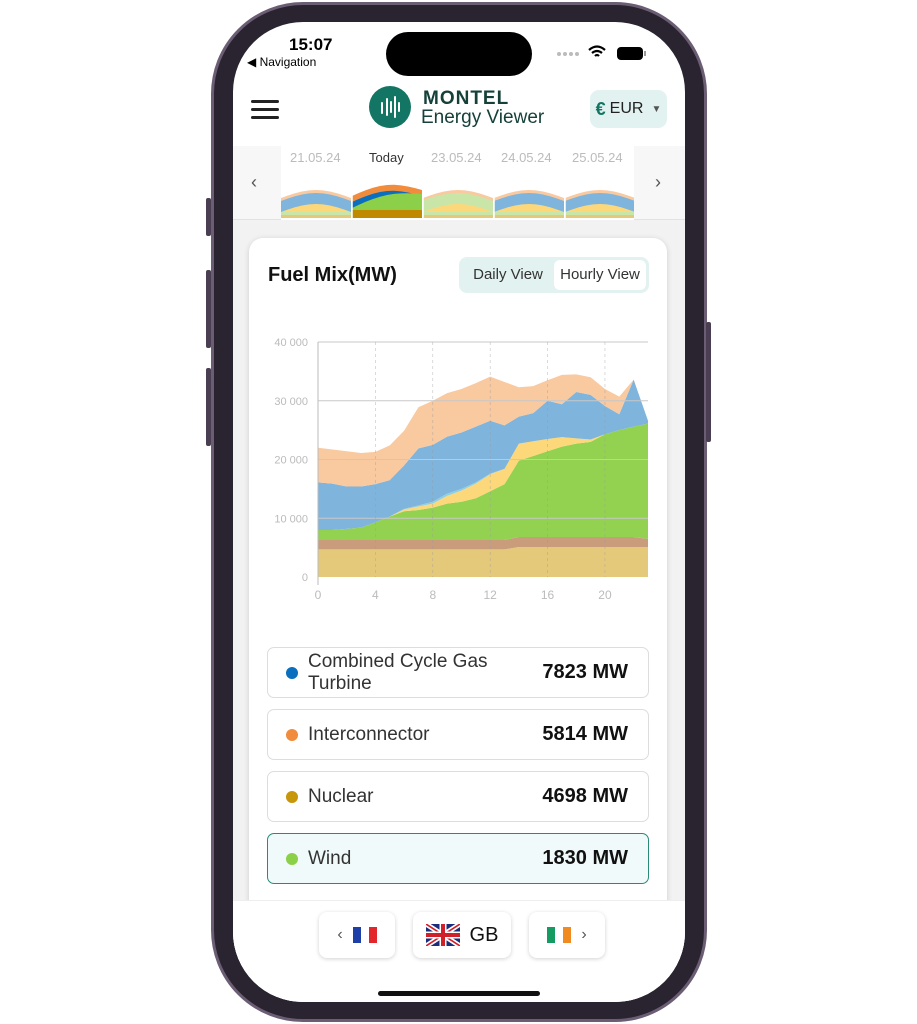 This screenshot has height=1024, width=917. I want to click on chevron-right-icon: ›, so click(584, 934).